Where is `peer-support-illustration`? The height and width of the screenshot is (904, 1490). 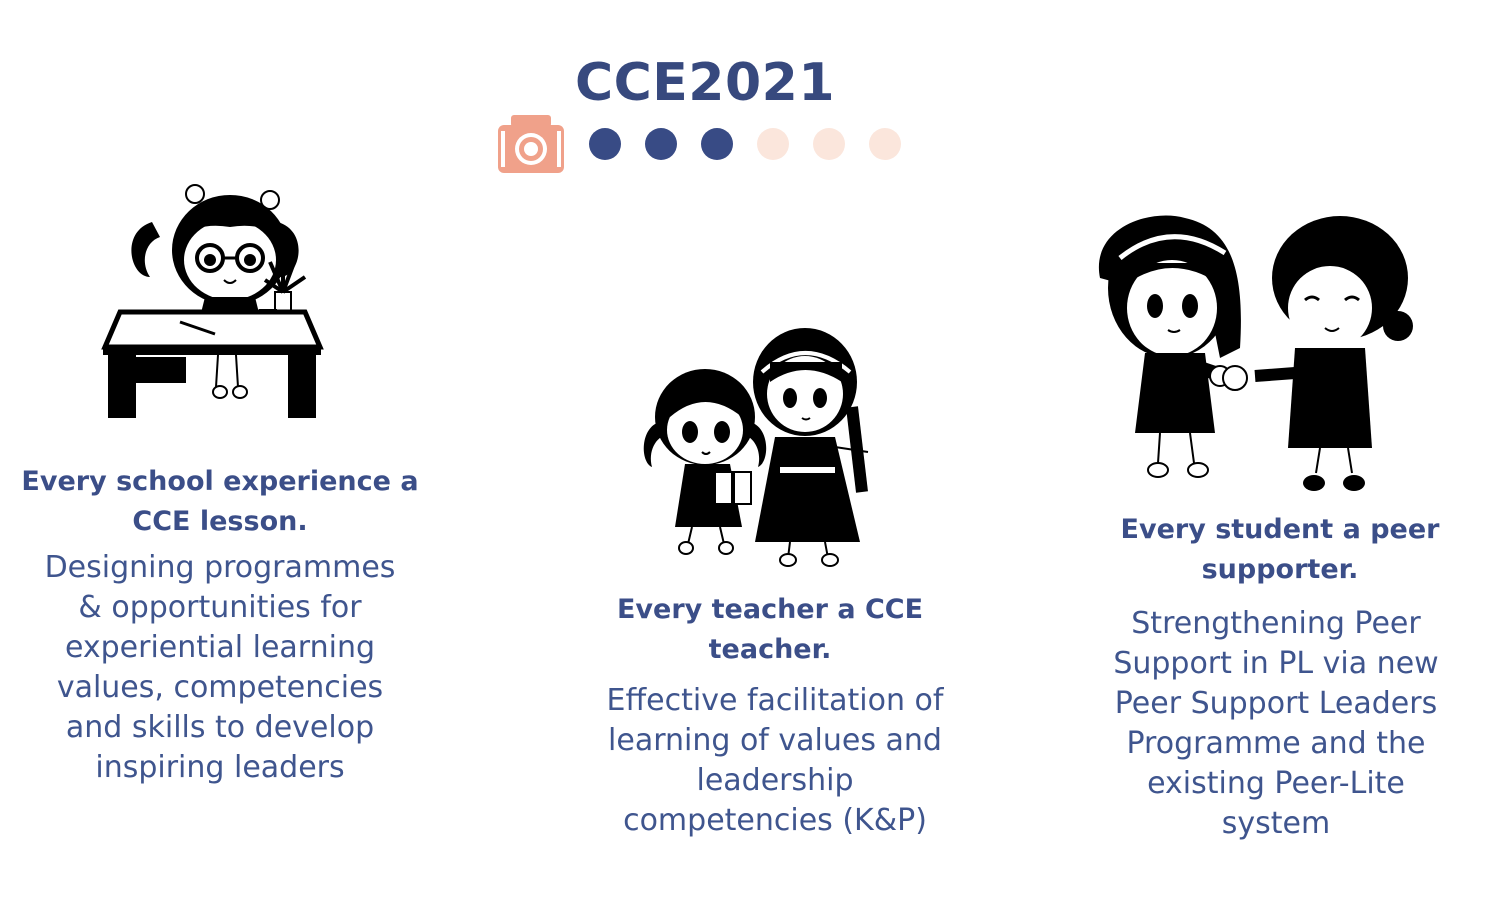 peer-support-illustration is located at coordinates (1255, 353).